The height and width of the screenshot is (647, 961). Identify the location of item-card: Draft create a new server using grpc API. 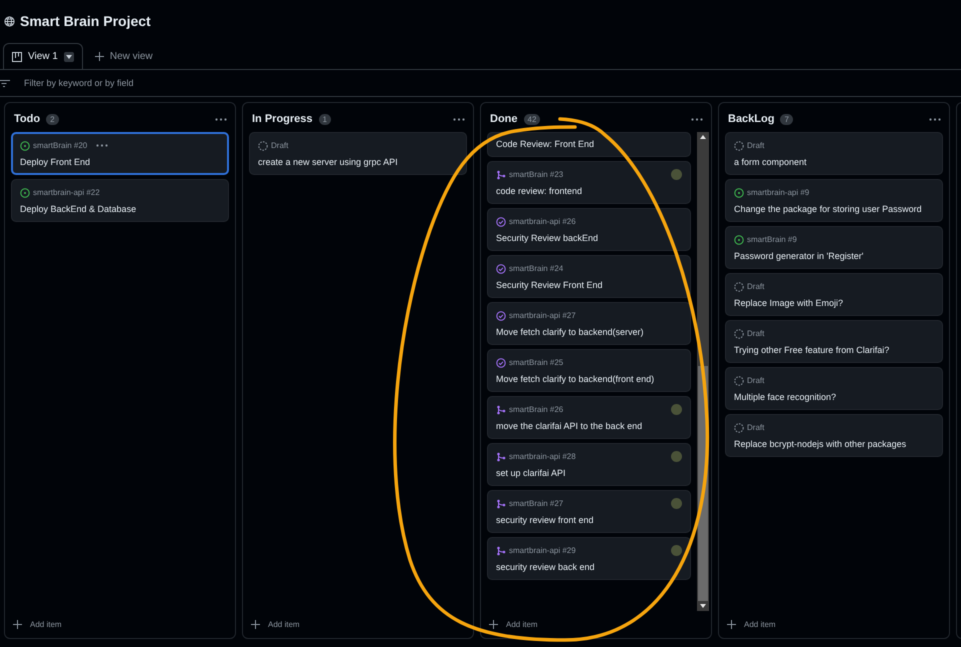
(358, 153).